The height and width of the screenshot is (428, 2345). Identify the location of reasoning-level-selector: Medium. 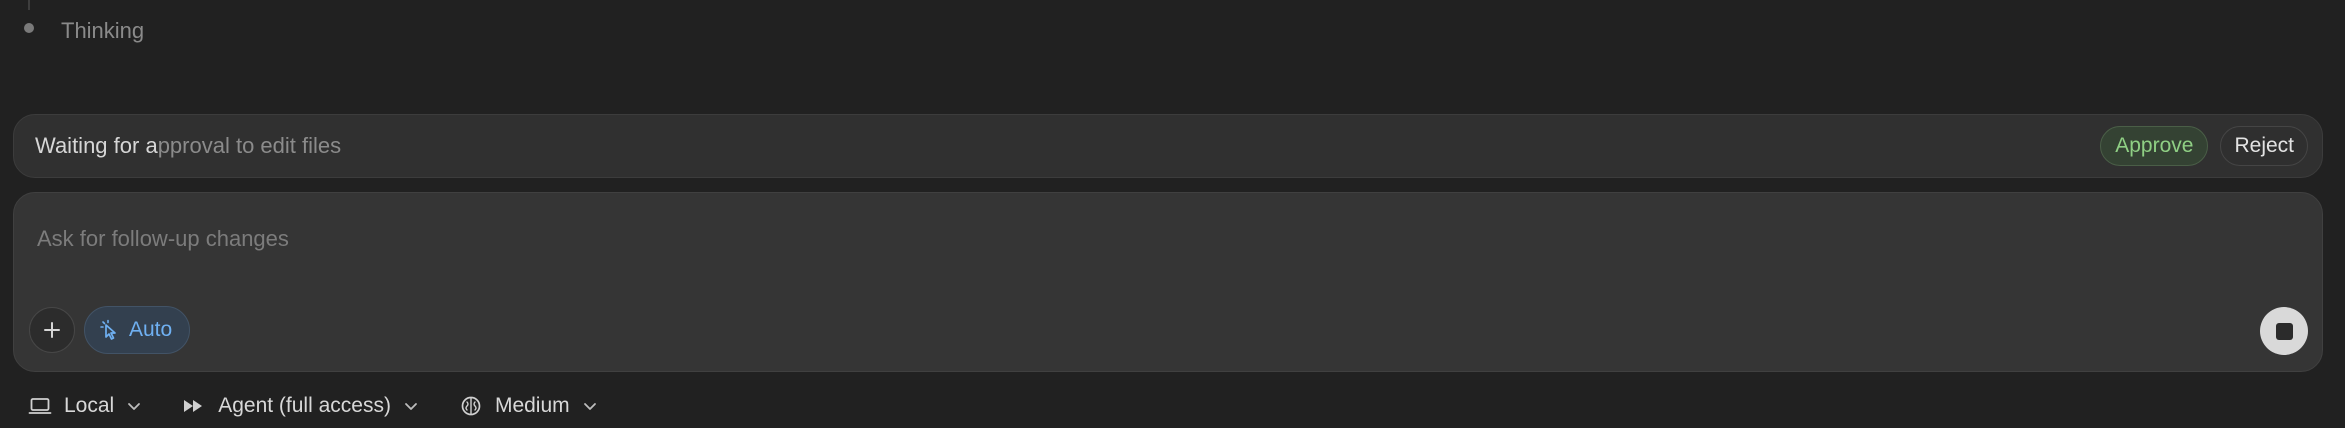
(528, 406).